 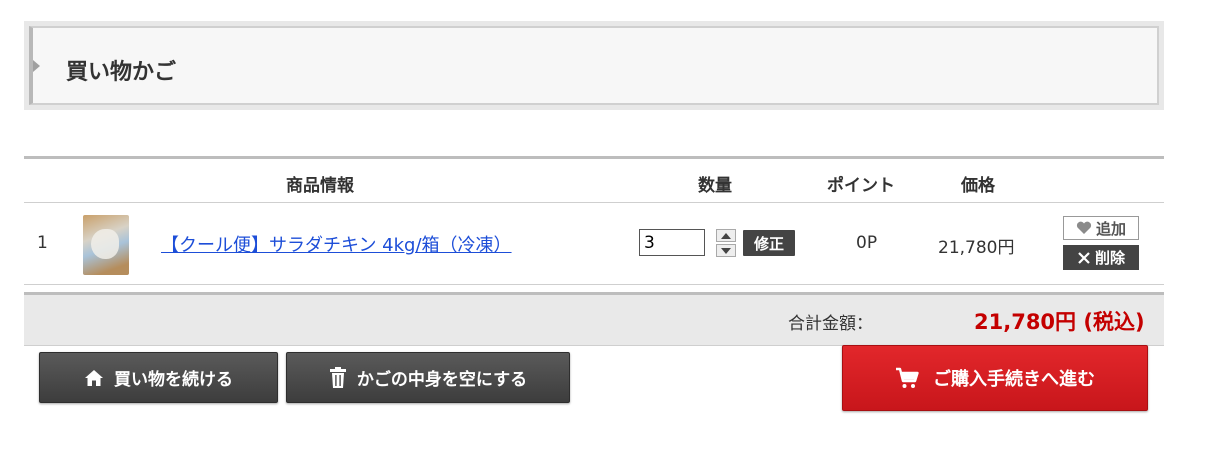 What do you see at coordinates (867, 243) in the screenshot?
I see `point-value: 0P` at bounding box center [867, 243].